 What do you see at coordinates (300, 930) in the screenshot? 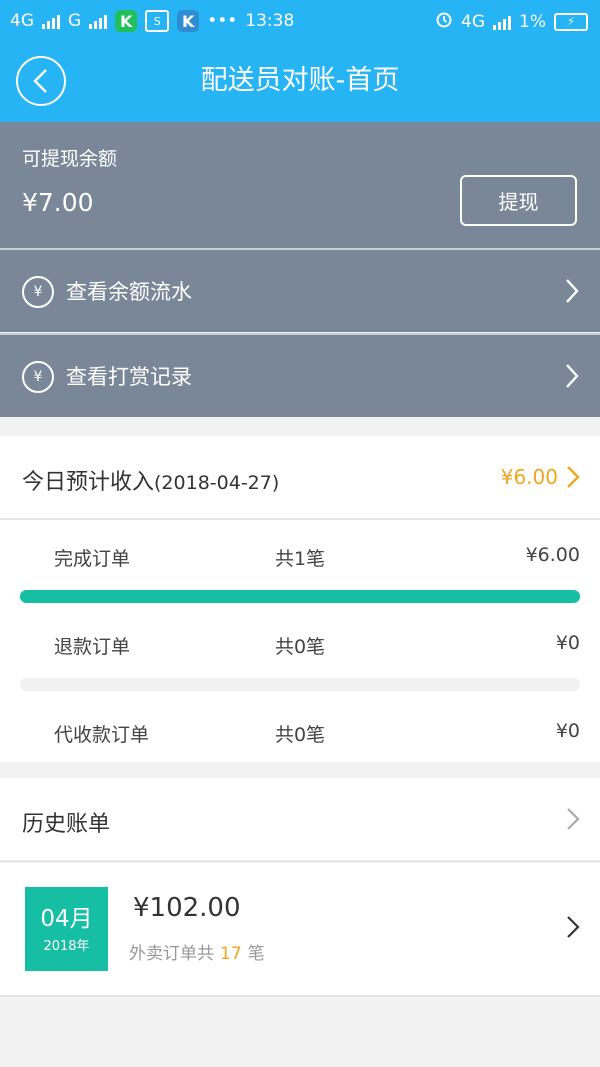
I see `history-bill-item: 04月 2018年 ¥102.00 外卖订单共 17 笔` at bounding box center [300, 930].